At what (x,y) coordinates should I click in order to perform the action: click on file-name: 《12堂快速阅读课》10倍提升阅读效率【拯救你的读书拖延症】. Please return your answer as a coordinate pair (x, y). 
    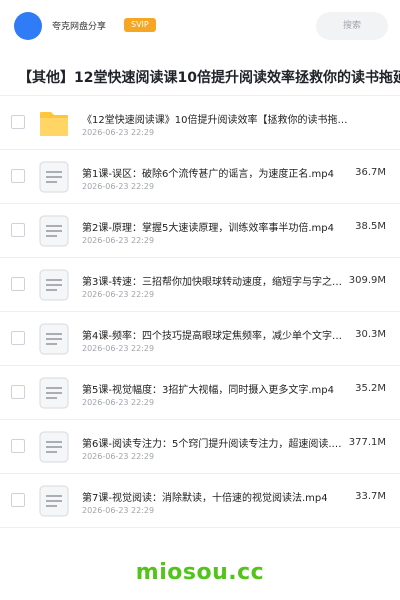
    Looking at the image, I should click on (217, 118).